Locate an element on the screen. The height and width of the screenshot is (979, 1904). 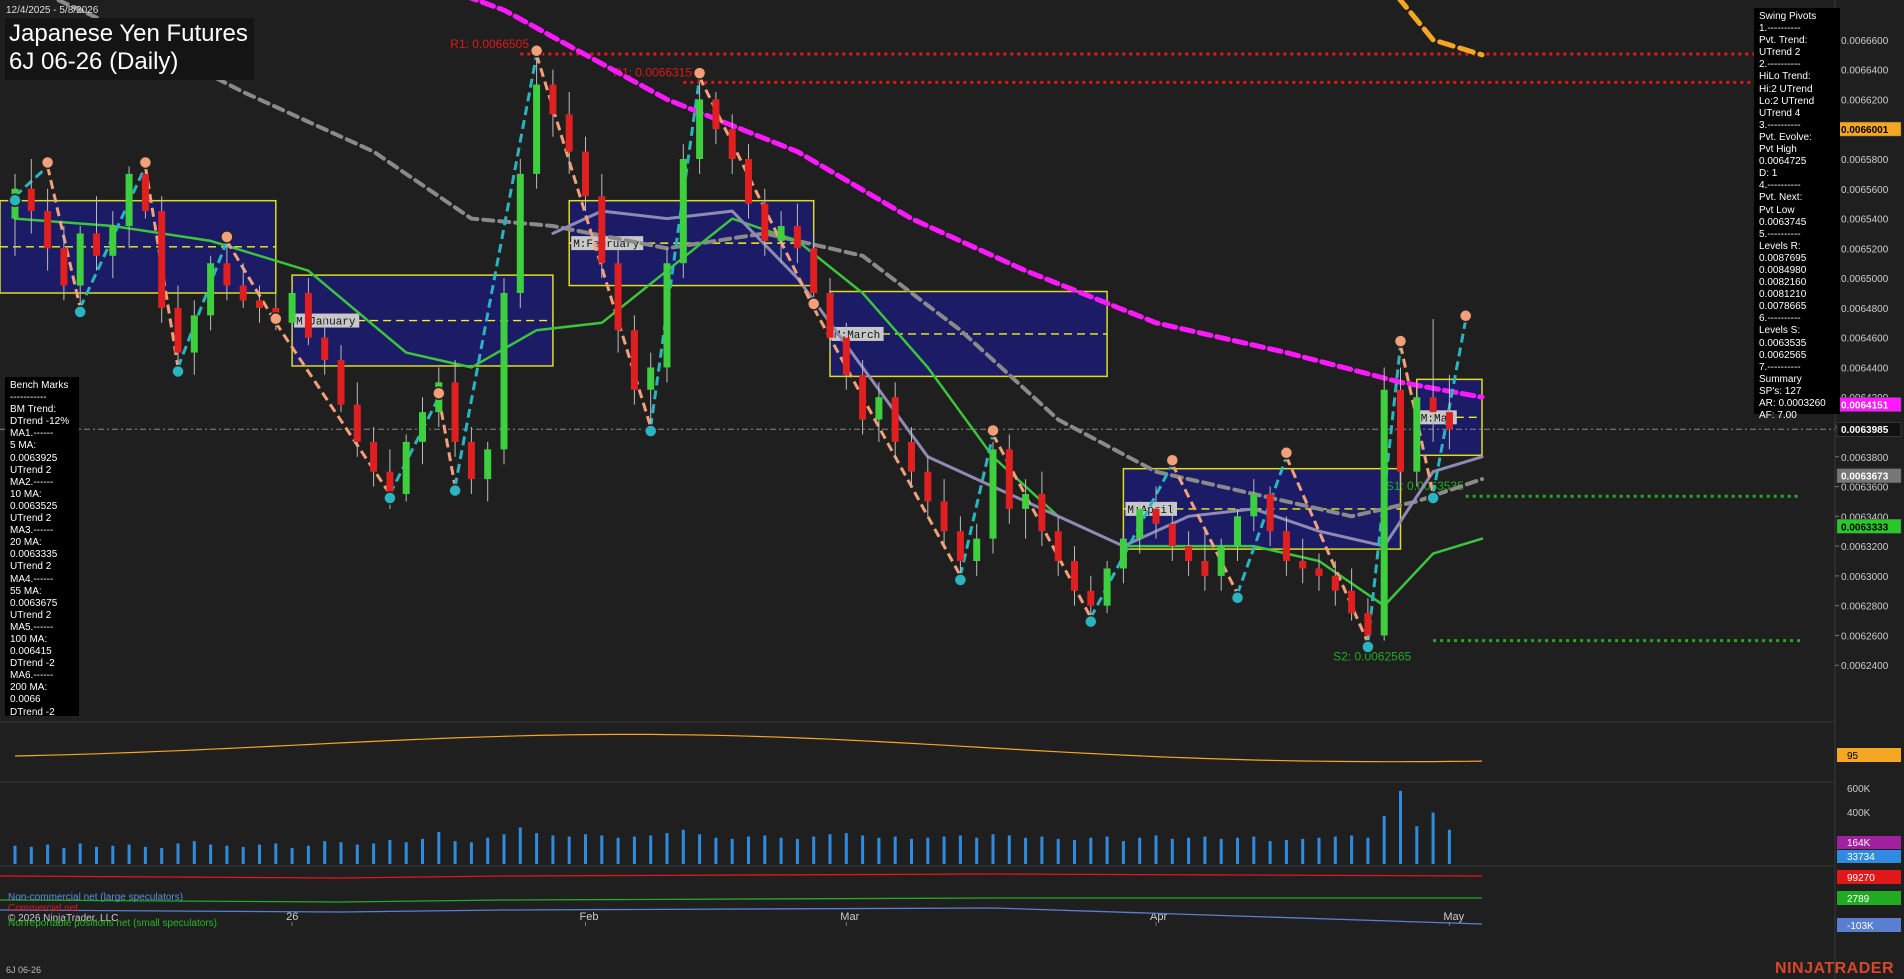
pivots-line: 0.0062565 is located at coordinates (1783, 355).